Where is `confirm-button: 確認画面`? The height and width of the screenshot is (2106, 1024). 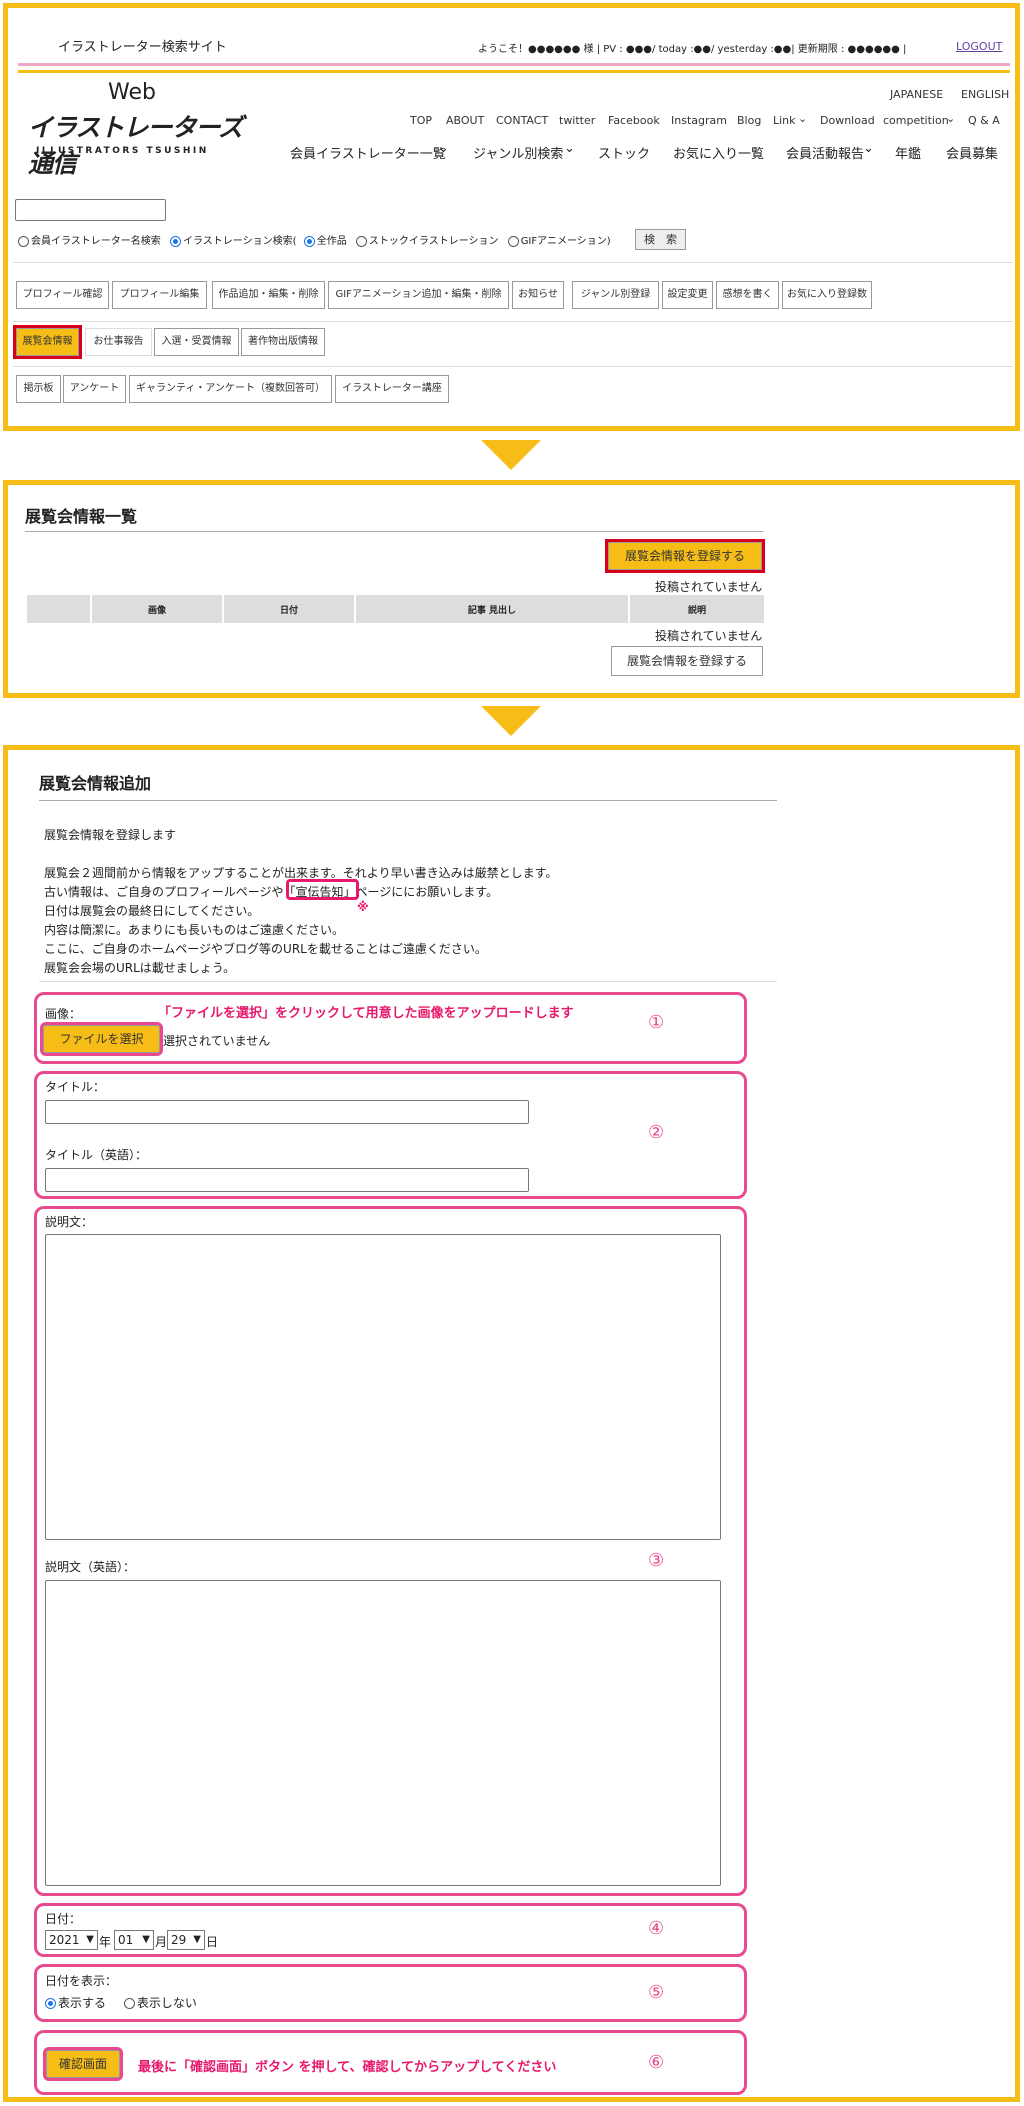
confirm-button: 確認画面 is located at coordinates (83, 2064).